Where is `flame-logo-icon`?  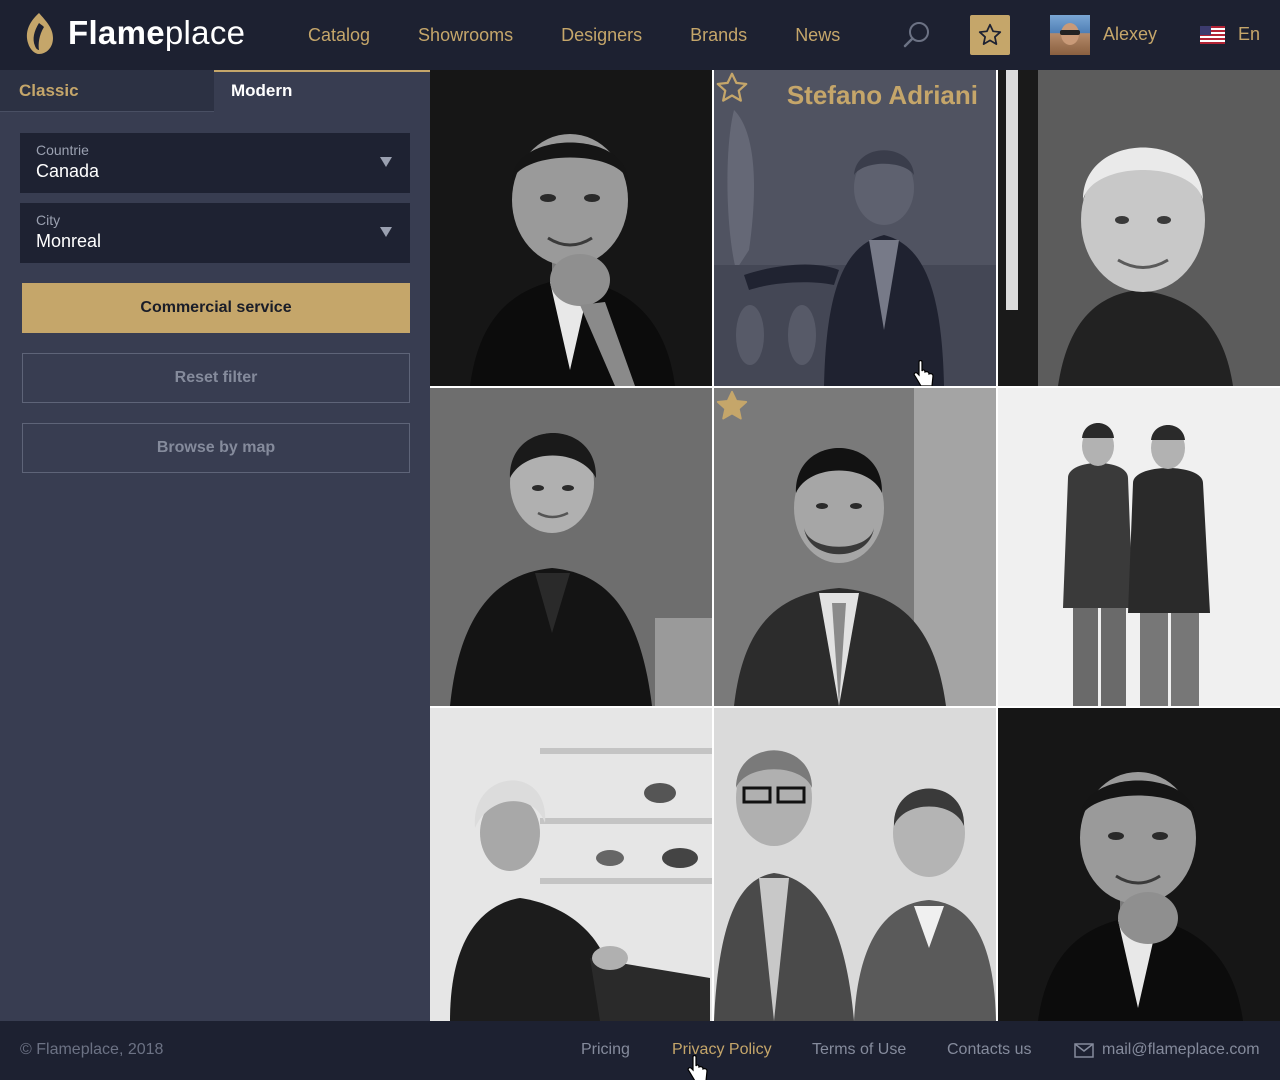 flame-logo-icon is located at coordinates (39, 33).